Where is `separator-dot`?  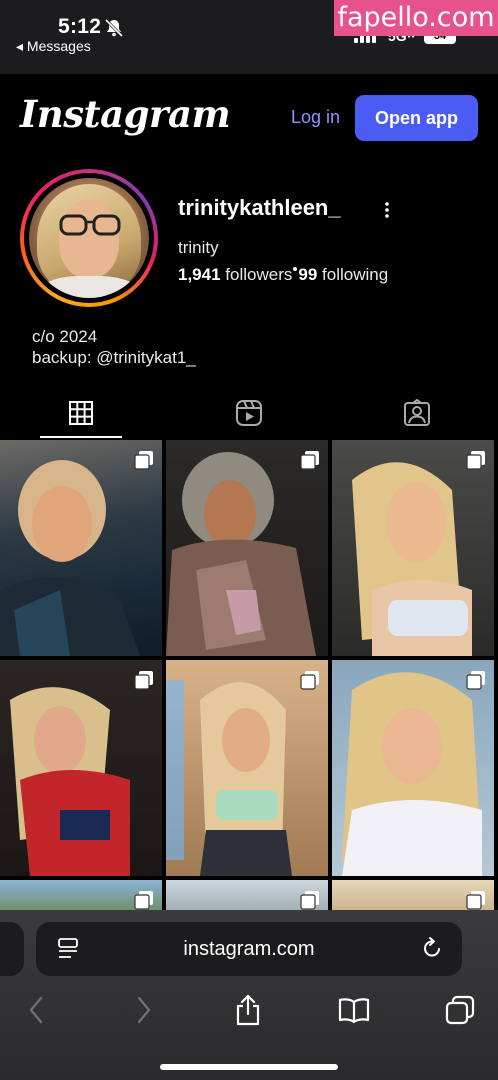
separator-dot is located at coordinates (295, 269).